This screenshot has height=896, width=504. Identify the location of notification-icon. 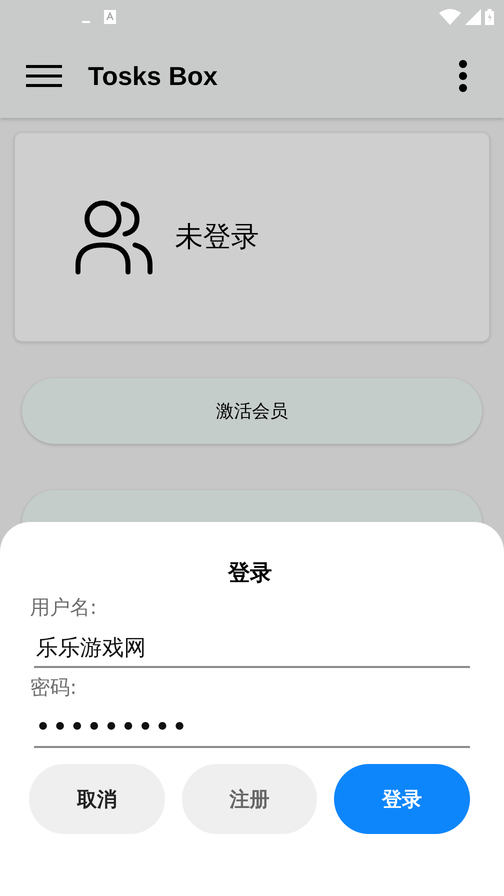
(110, 17).